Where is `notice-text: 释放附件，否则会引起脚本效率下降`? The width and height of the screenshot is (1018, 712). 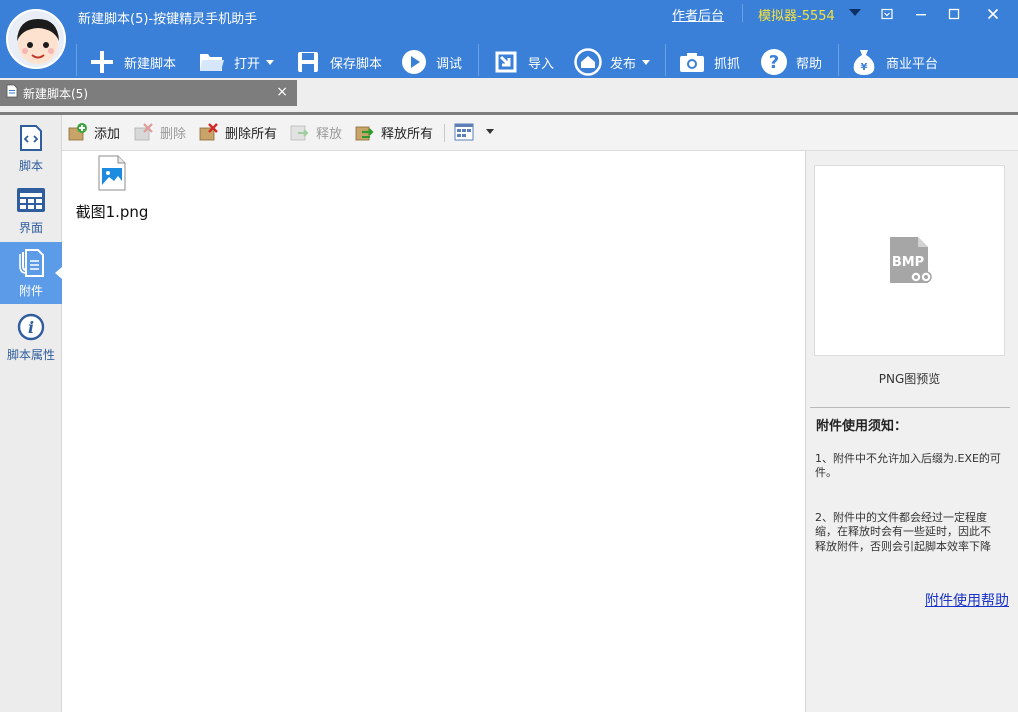 notice-text: 释放附件，否则会引起脚本效率下降 is located at coordinates (903, 546).